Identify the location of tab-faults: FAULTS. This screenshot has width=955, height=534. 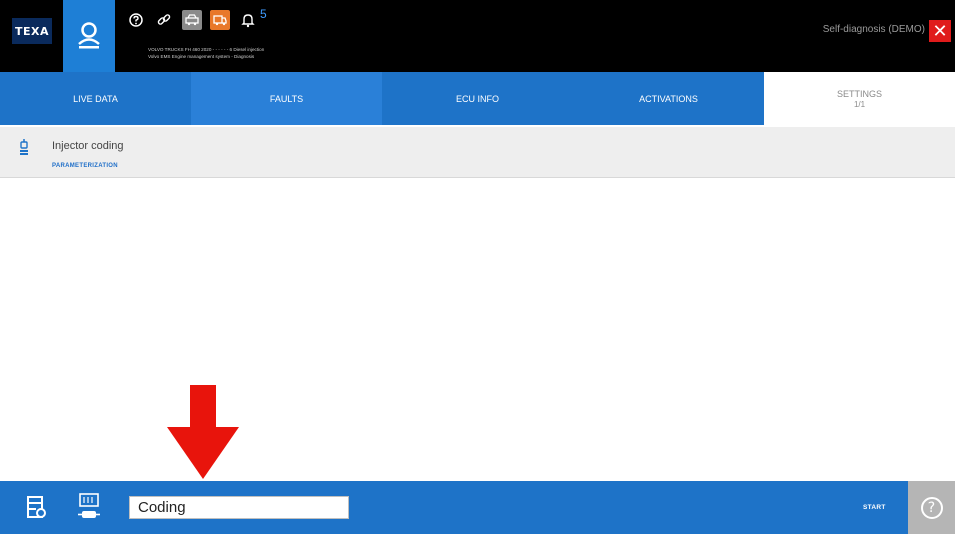
(286, 98).